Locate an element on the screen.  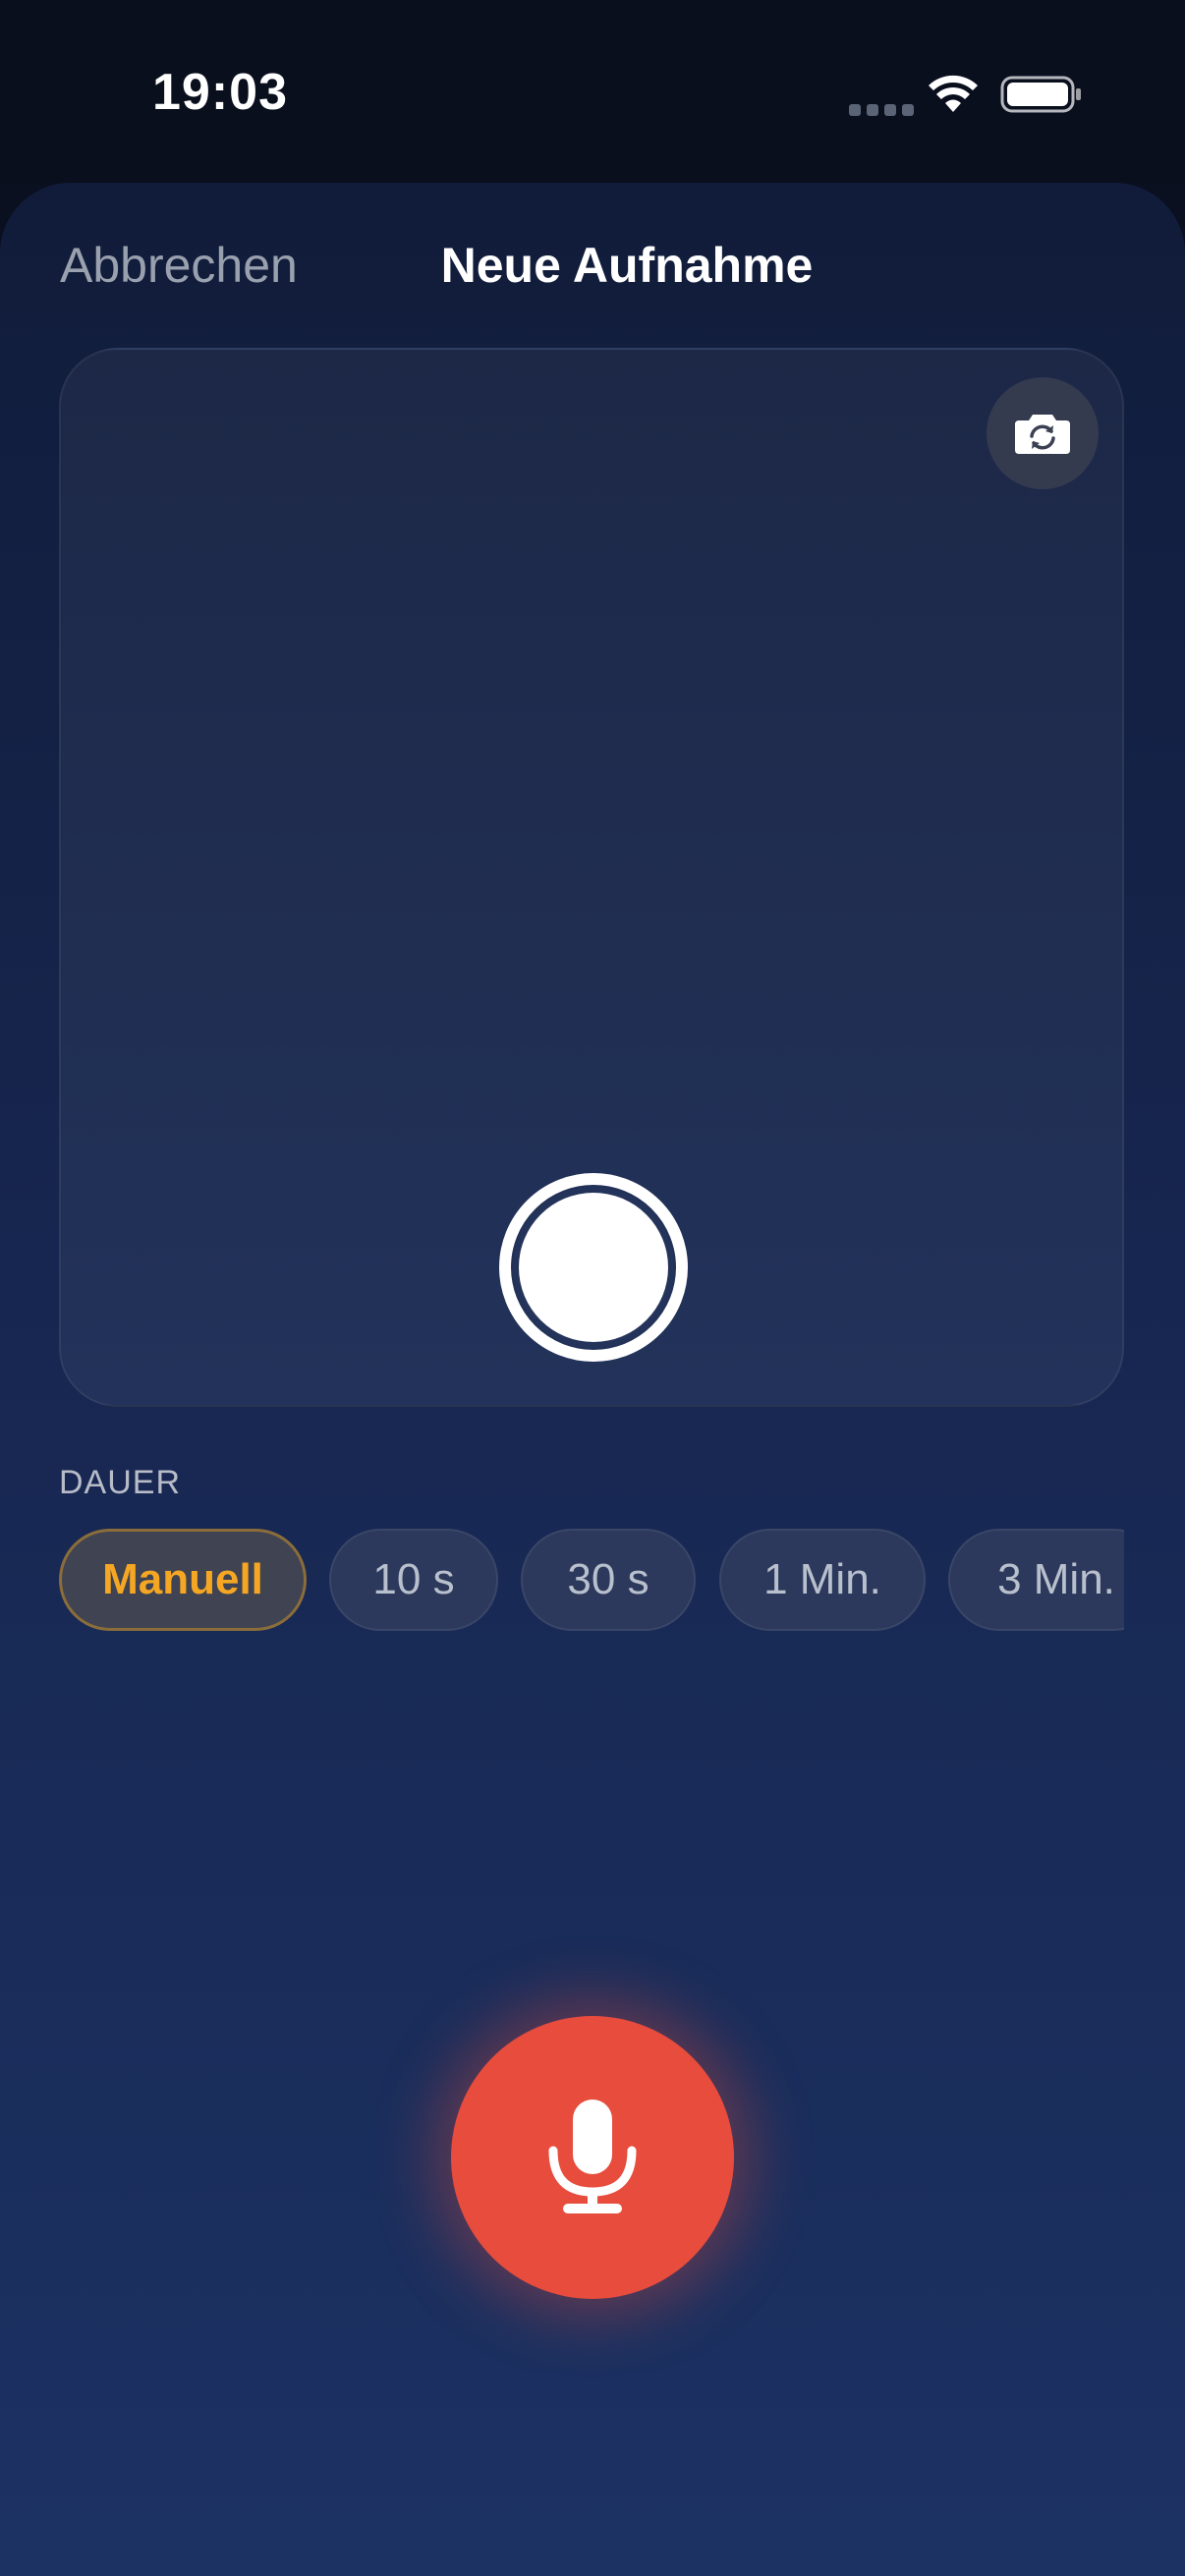
shutter-button is located at coordinates (594, 1267).